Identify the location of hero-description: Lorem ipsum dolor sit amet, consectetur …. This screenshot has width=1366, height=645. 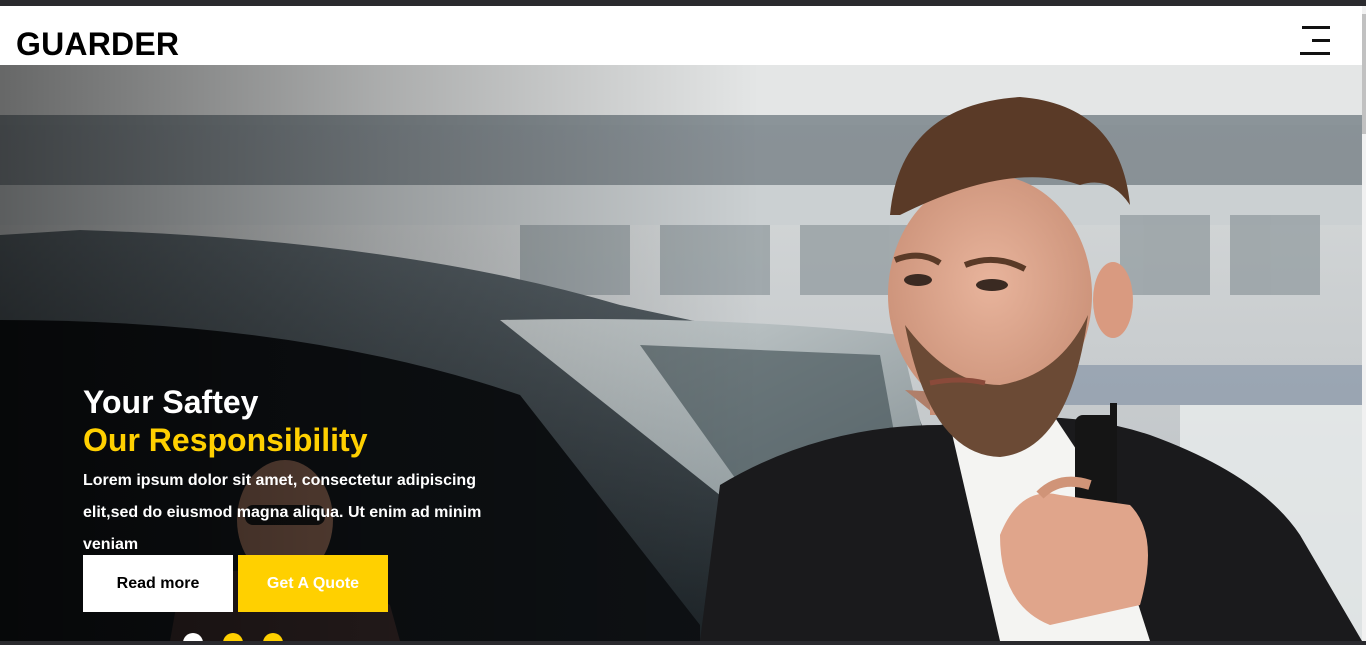
(282, 512).